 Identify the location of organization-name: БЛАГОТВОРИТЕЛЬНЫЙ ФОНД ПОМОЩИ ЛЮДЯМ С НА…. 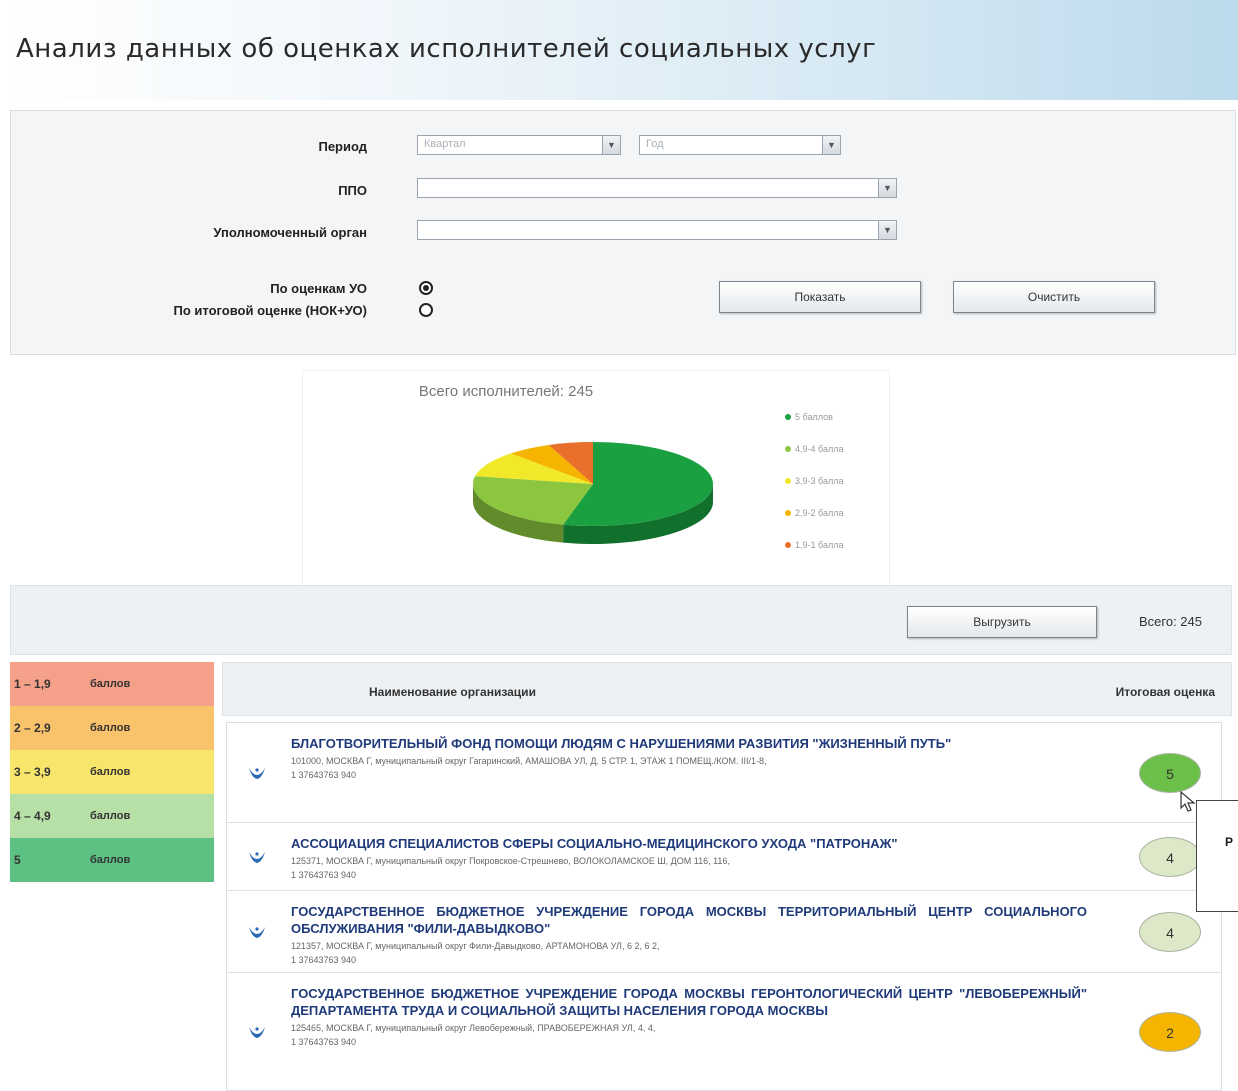
(689, 758).